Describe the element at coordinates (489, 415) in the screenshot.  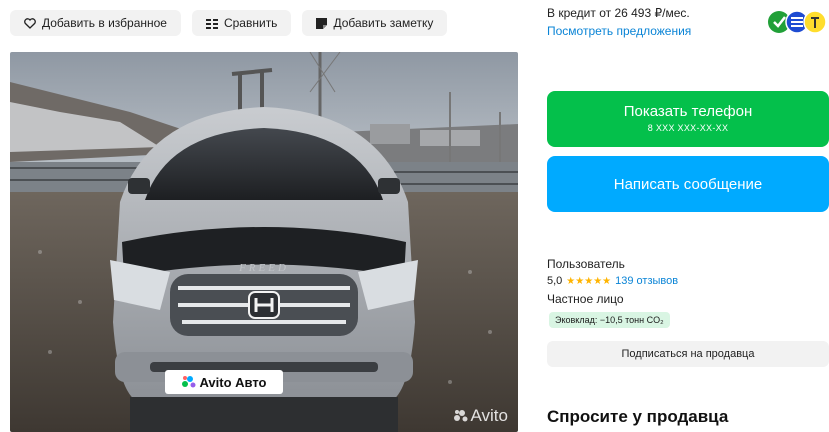
I see `watermark-text: Avito` at that location.